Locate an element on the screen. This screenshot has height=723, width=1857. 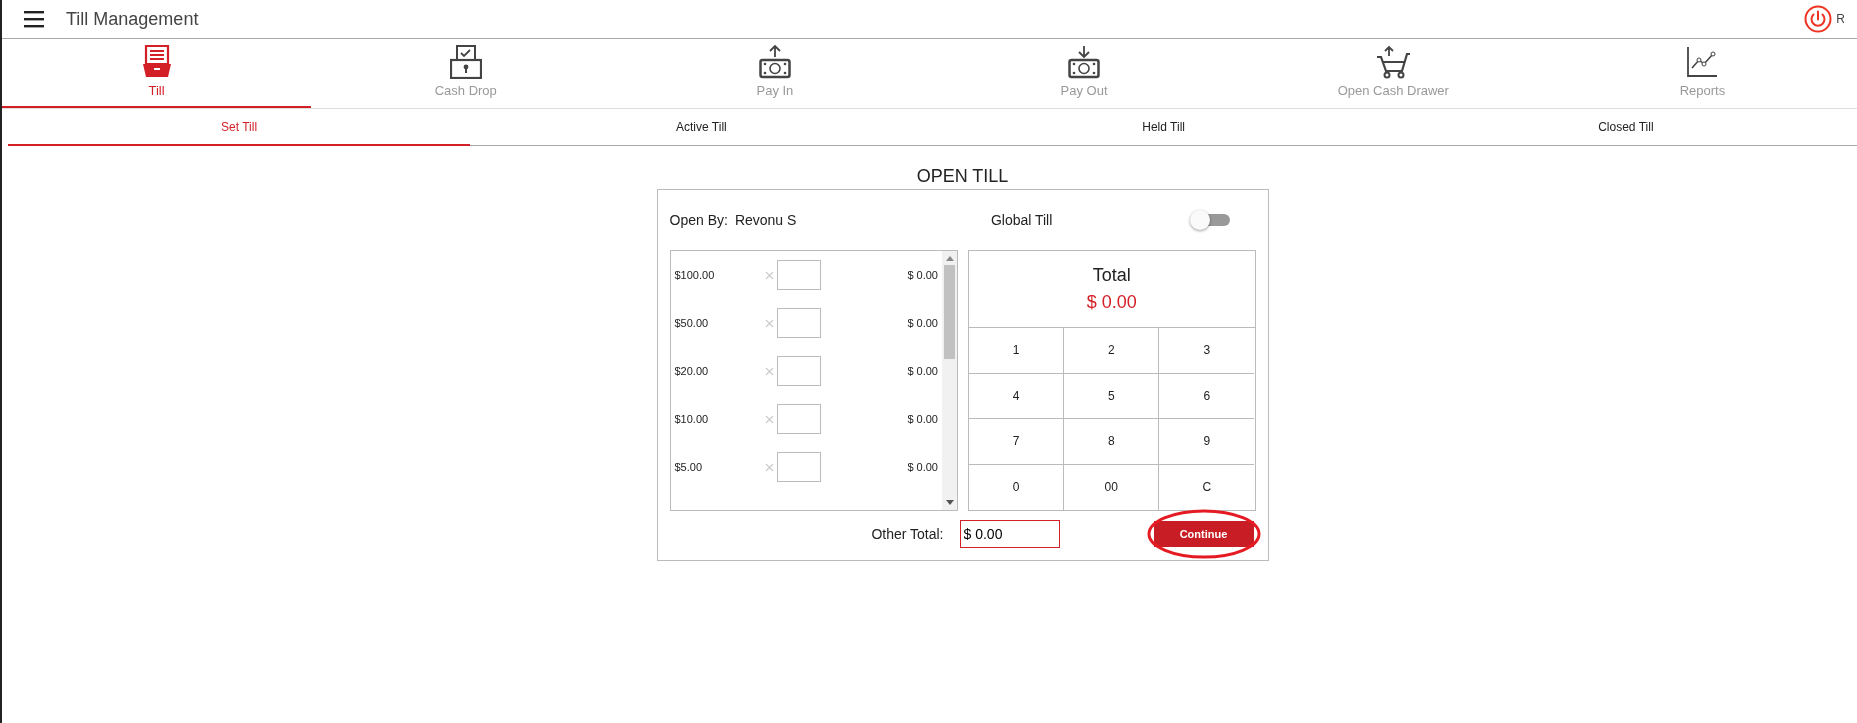
safe-box-icon is located at coordinates (465, 62).